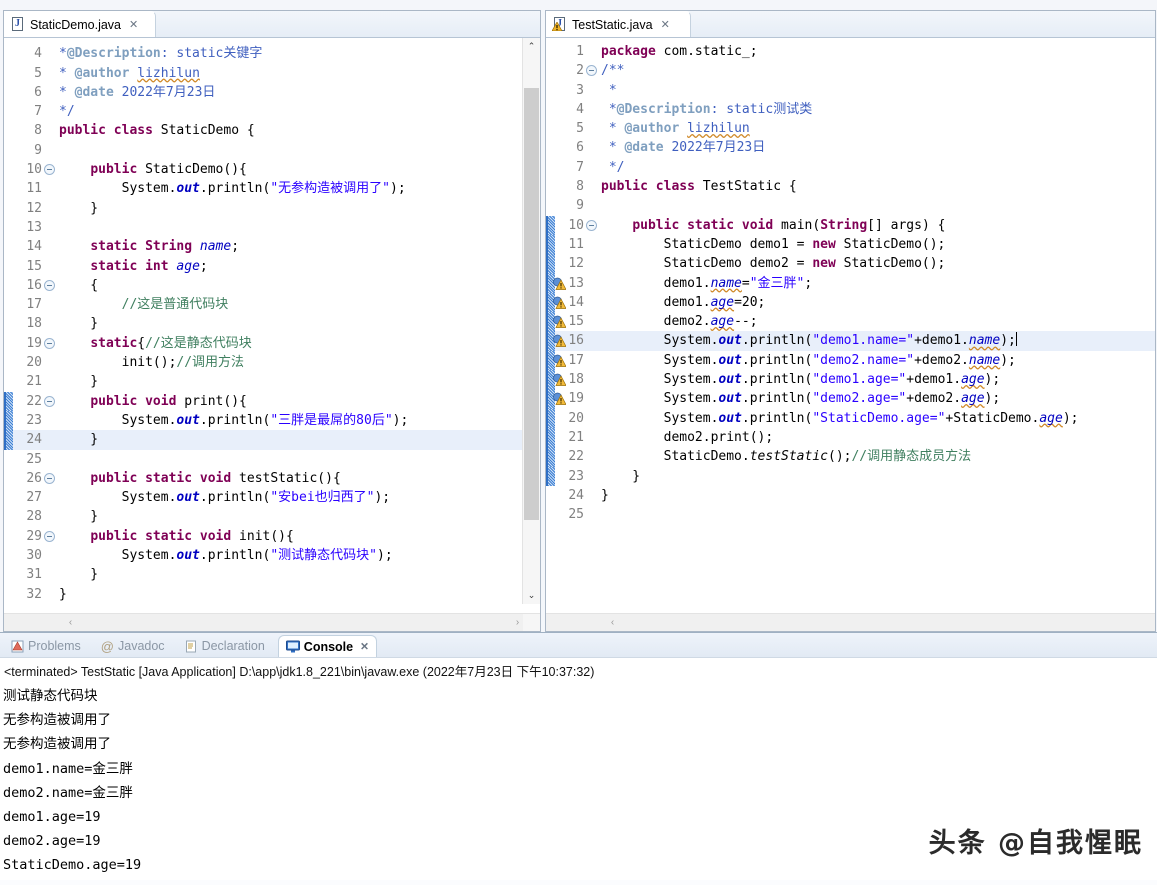  What do you see at coordinates (272, 169) in the screenshot?
I see `code-line: 10 public StaticDemo(){` at bounding box center [272, 169].